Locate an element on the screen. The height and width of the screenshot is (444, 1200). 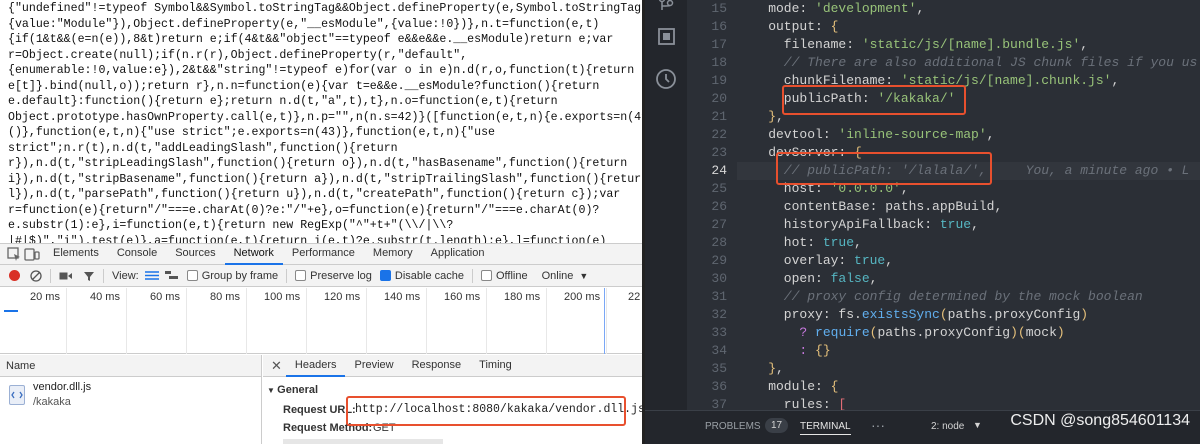
preserve-log-checkbox is located at coordinates (301, 275).